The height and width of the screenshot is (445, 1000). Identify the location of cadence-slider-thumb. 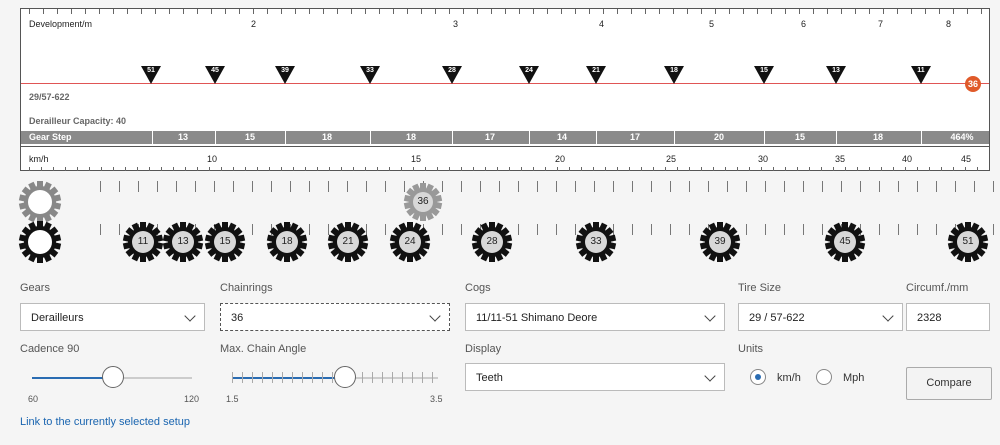
(113, 377).